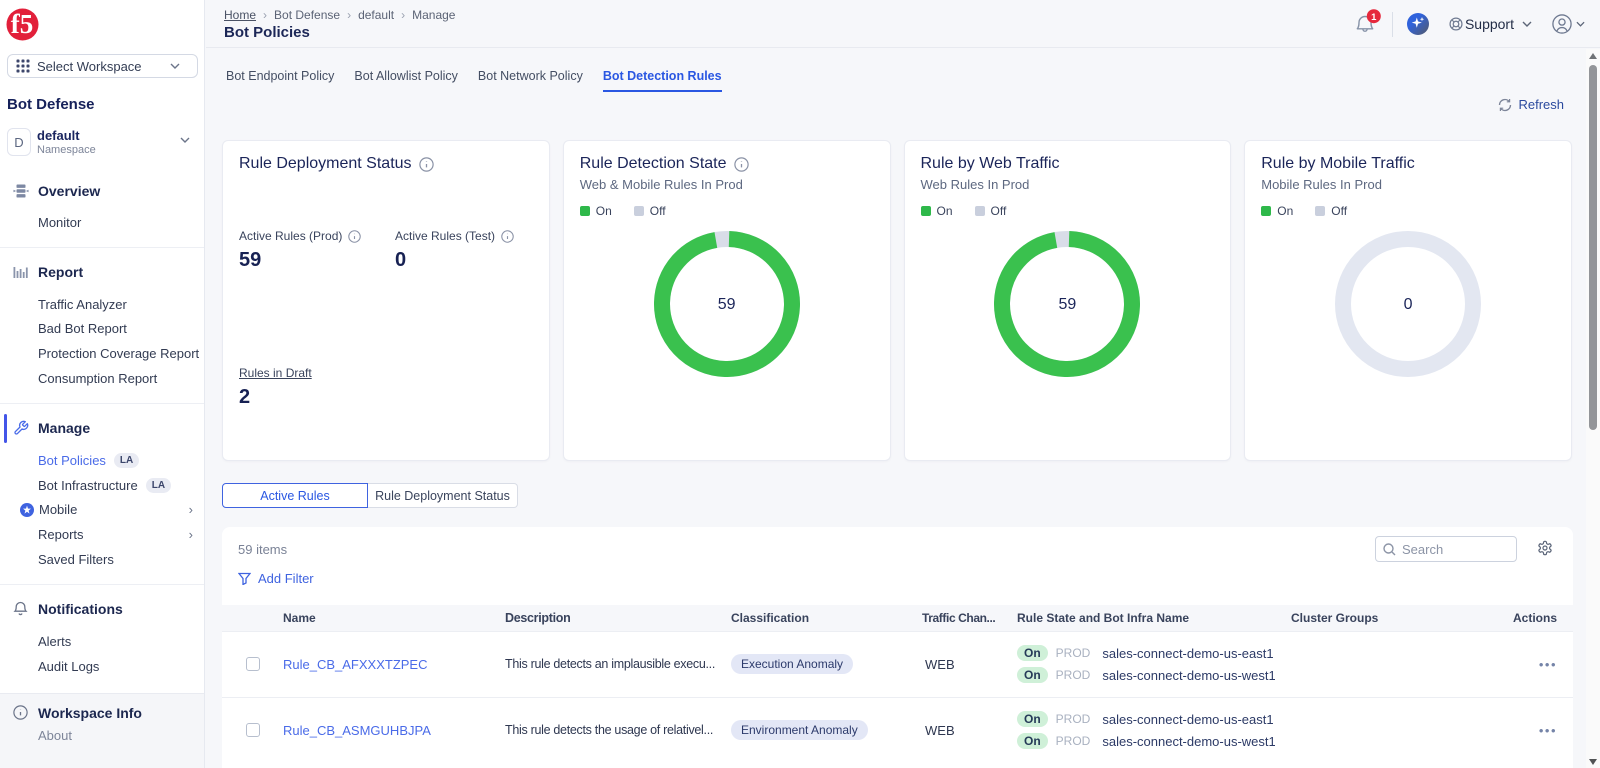 This screenshot has width=1600, height=768. What do you see at coordinates (1374, 17) in the screenshot?
I see `svg-text: 1` at bounding box center [1374, 17].